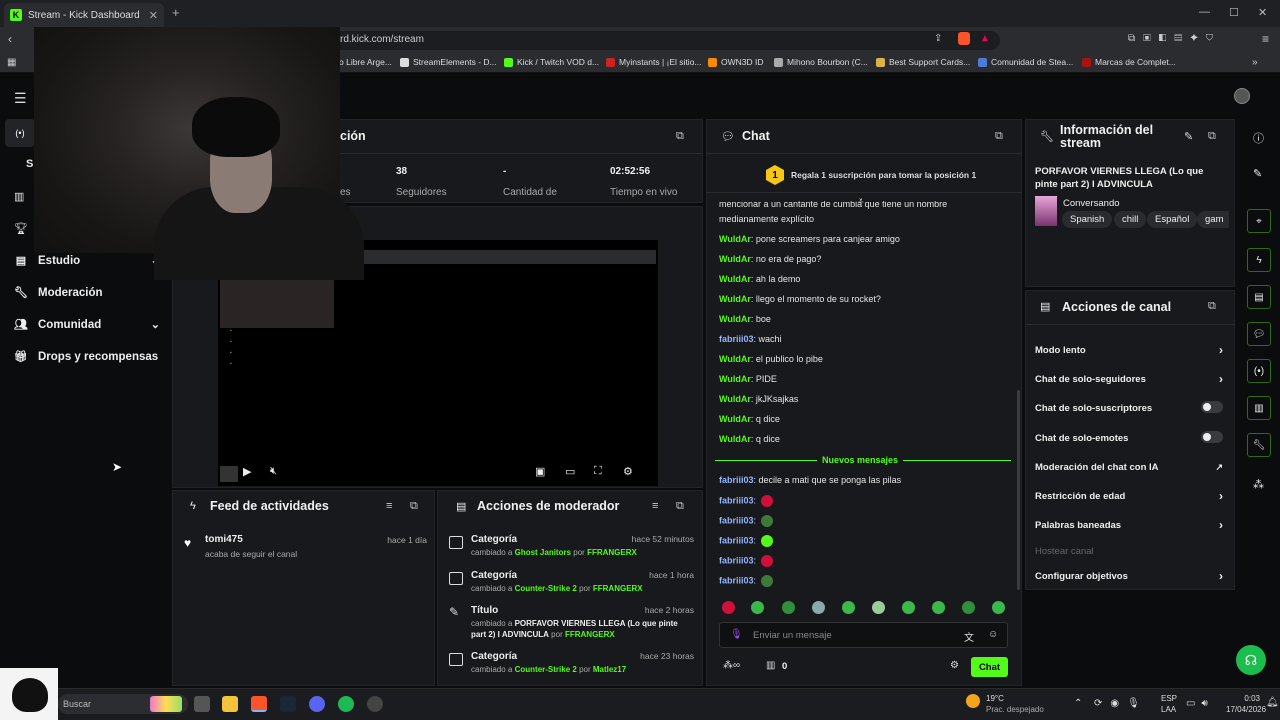 This screenshot has width=1280, height=720. What do you see at coordinates (87, 293) in the screenshot?
I see `sidebar-item-moderacion: 🔧︎ Moderación` at bounding box center [87, 293].